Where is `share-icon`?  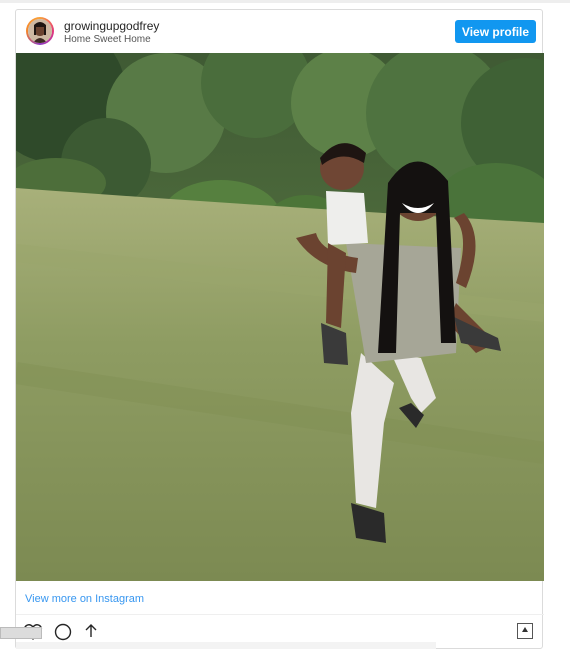
share-icon is located at coordinates (91, 632).